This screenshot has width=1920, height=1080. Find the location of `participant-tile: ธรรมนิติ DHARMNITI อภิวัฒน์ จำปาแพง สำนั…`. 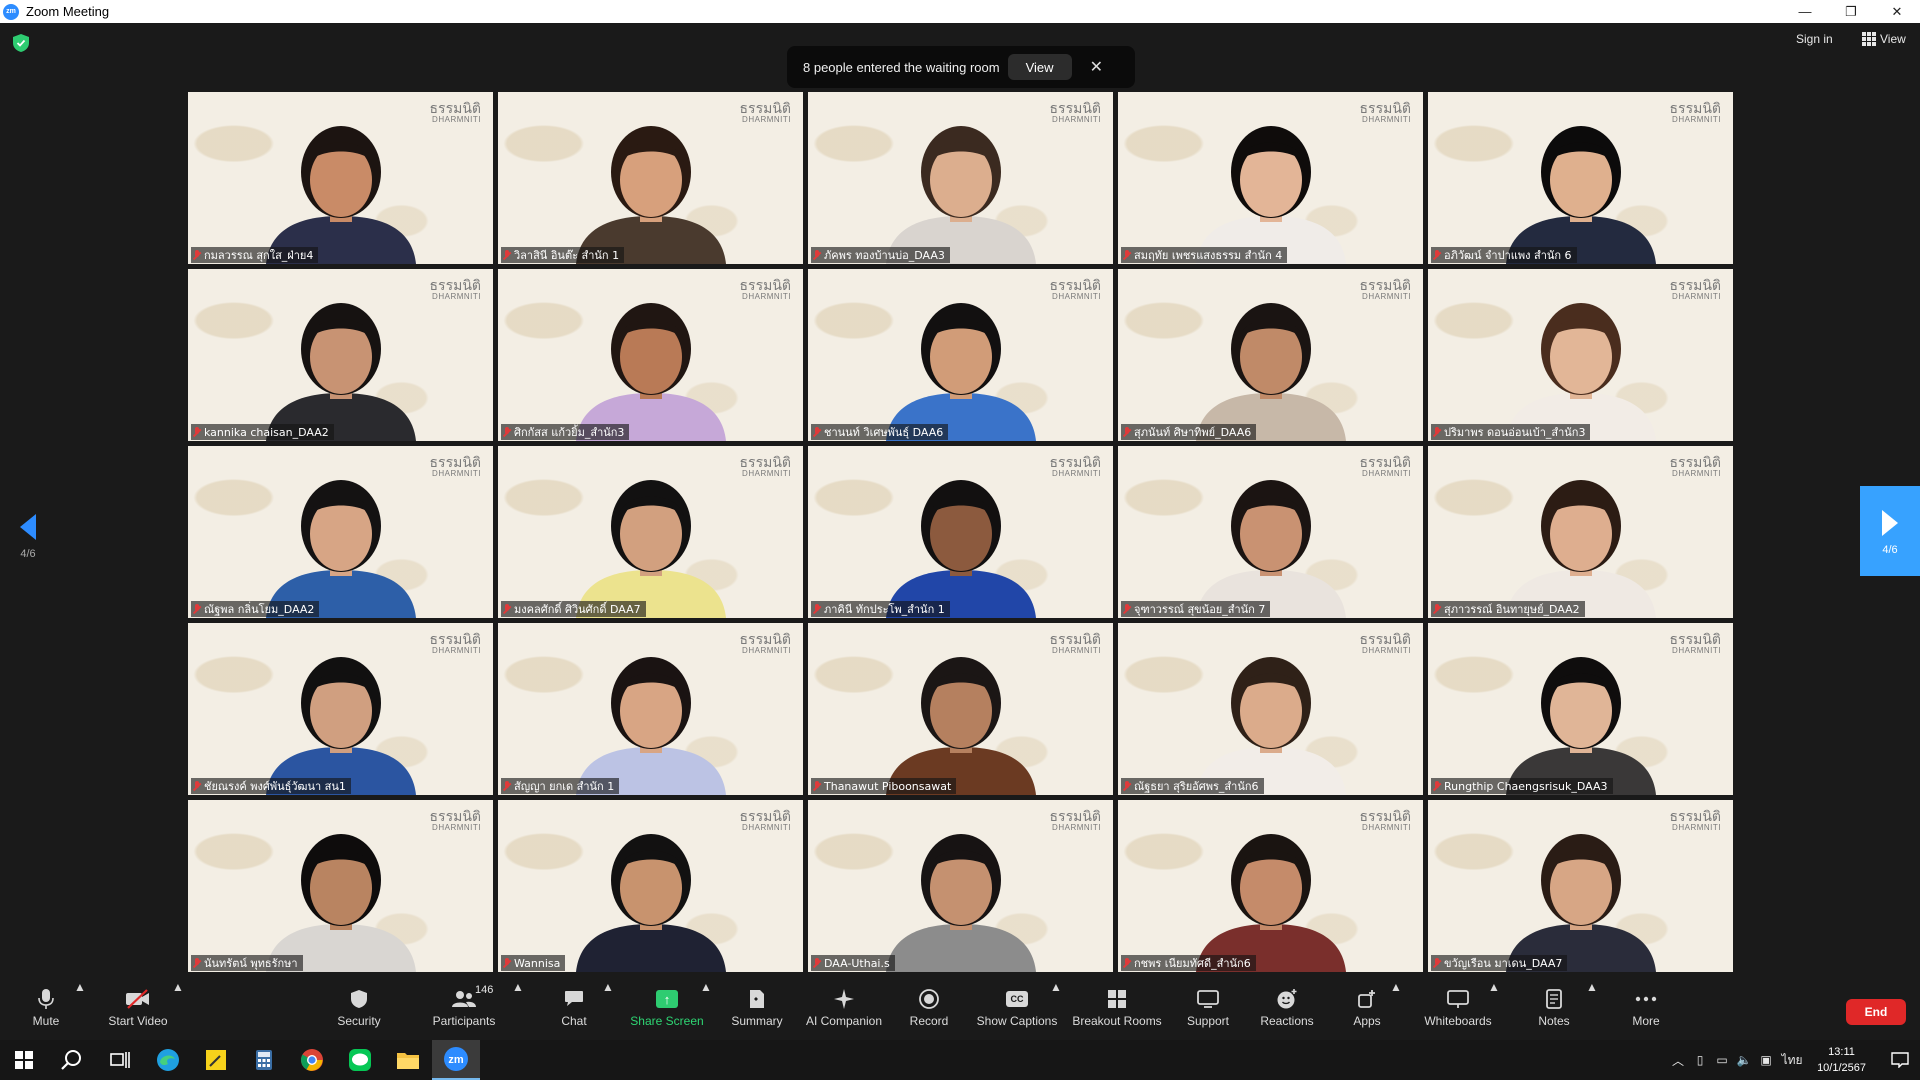

participant-tile: ธรรมนิติ DHARMNITI อภิวัฒน์ จำปาแพง สำนั… is located at coordinates (1580, 178).